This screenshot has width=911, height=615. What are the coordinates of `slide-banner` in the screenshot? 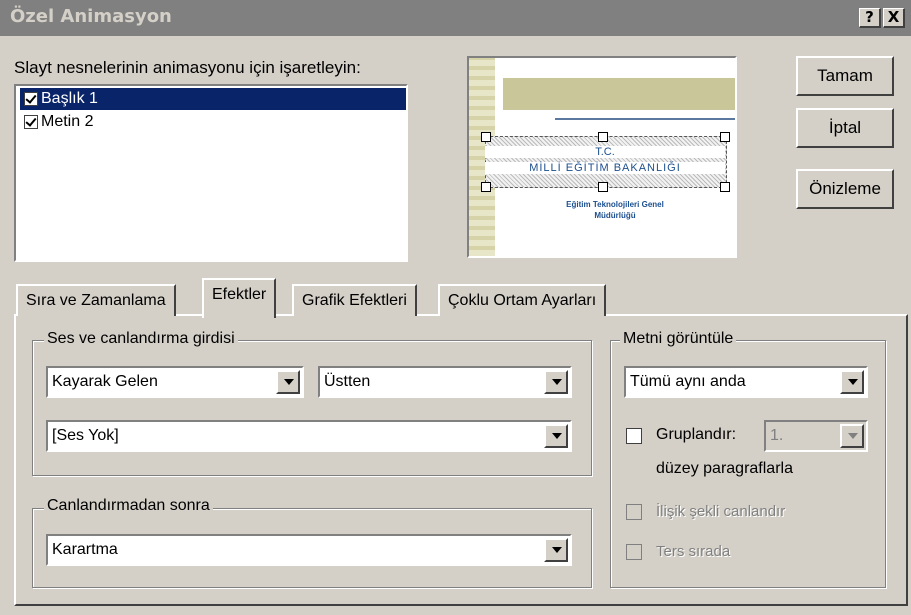 It's located at (619, 94).